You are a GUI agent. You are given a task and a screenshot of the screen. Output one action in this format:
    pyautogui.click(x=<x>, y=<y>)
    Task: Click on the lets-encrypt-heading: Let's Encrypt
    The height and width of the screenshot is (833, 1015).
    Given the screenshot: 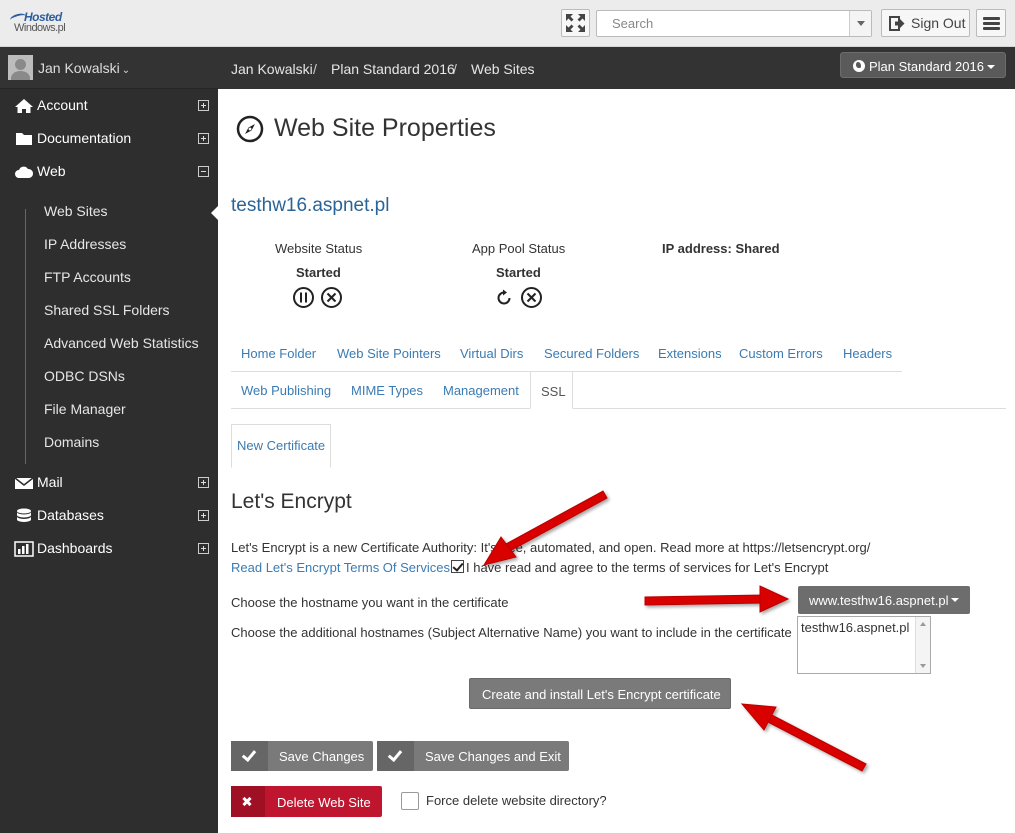 What is the action you would take?
    pyautogui.click(x=291, y=501)
    